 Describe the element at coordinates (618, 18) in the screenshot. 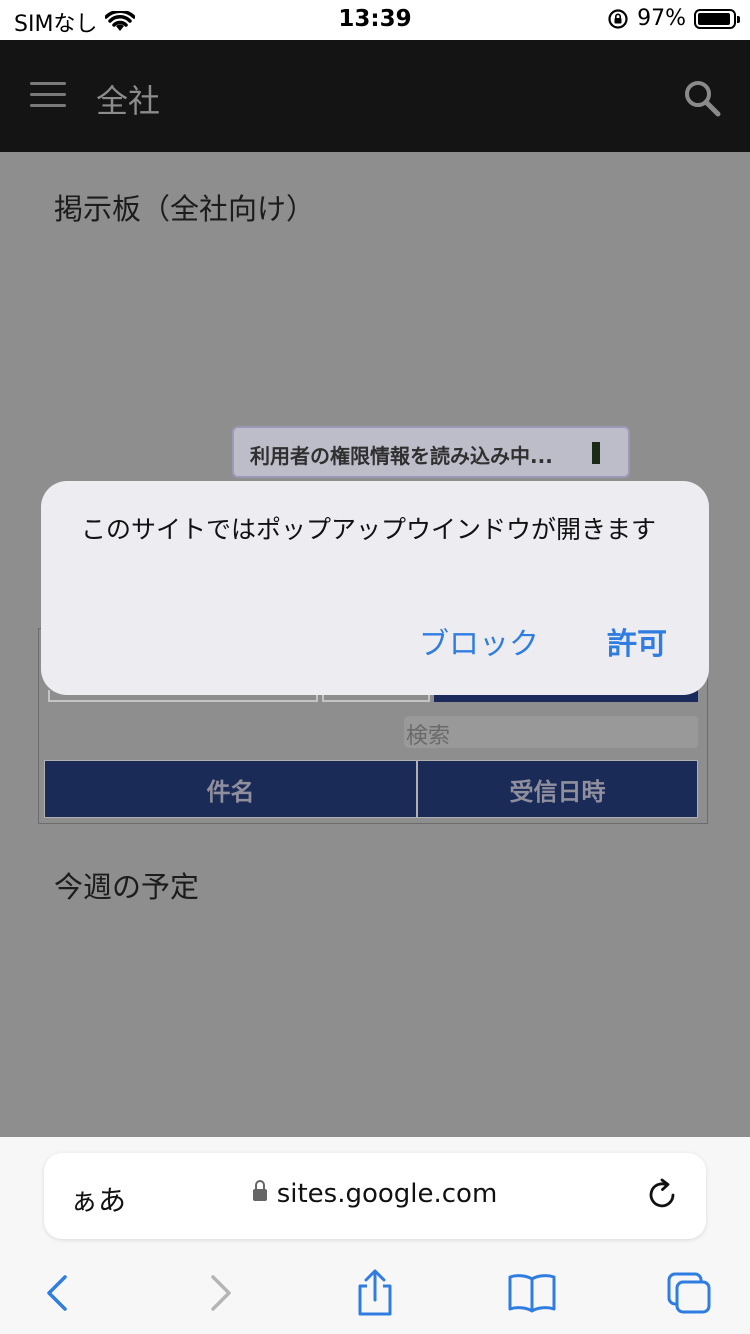

I see `orientation-lock-icon` at that location.